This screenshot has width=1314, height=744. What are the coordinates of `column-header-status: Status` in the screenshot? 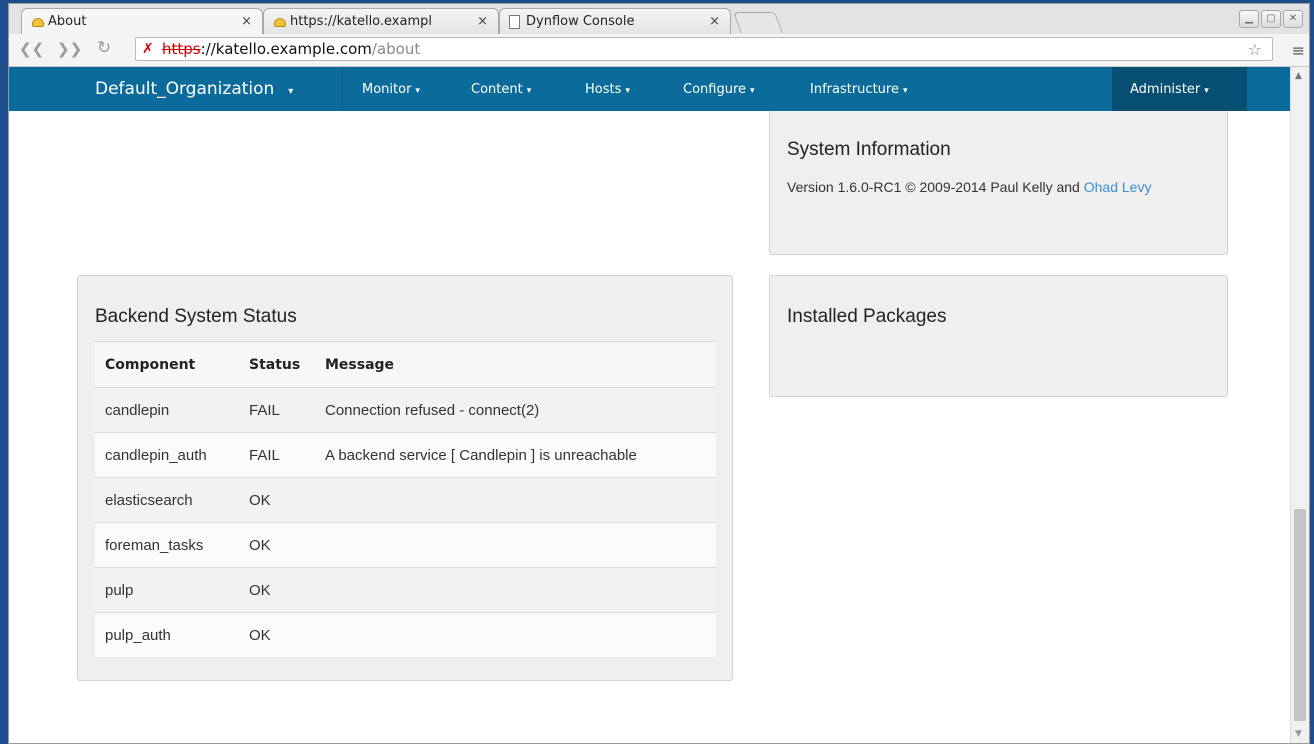 It's located at (277, 364).